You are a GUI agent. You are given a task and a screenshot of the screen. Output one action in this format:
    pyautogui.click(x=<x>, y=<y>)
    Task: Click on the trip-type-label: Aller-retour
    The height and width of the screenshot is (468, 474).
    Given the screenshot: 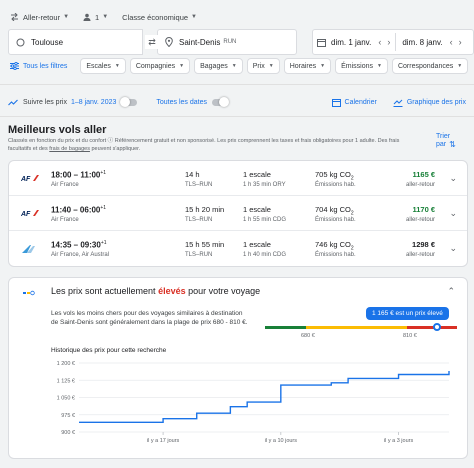 What is the action you would take?
    pyautogui.click(x=42, y=17)
    